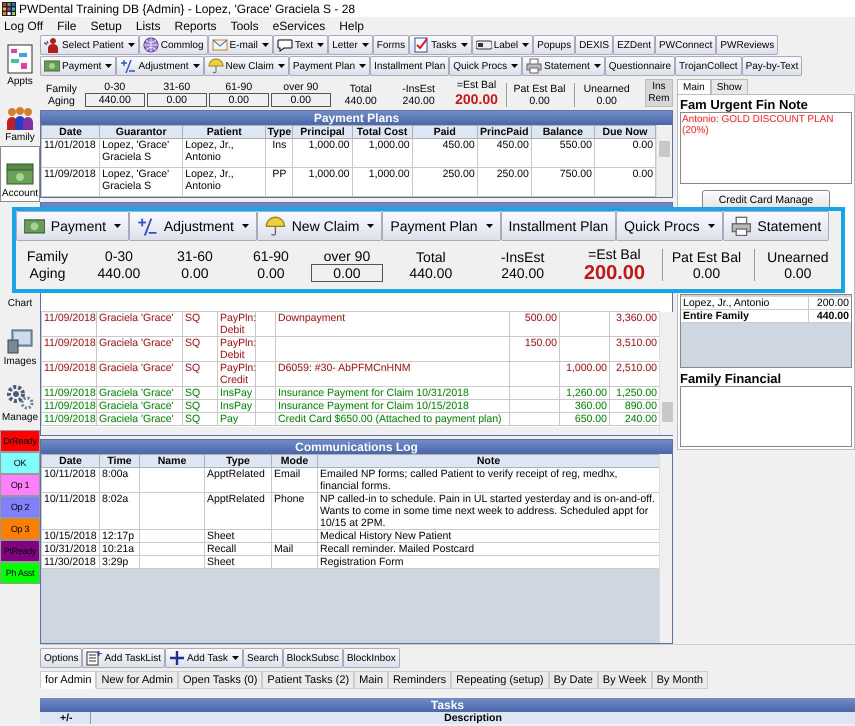 The image size is (855, 726). Describe the element at coordinates (766, 148) in the screenshot. I see `note-field: Antonio: GOLD DISCOUNT PLAN (20%)` at that location.